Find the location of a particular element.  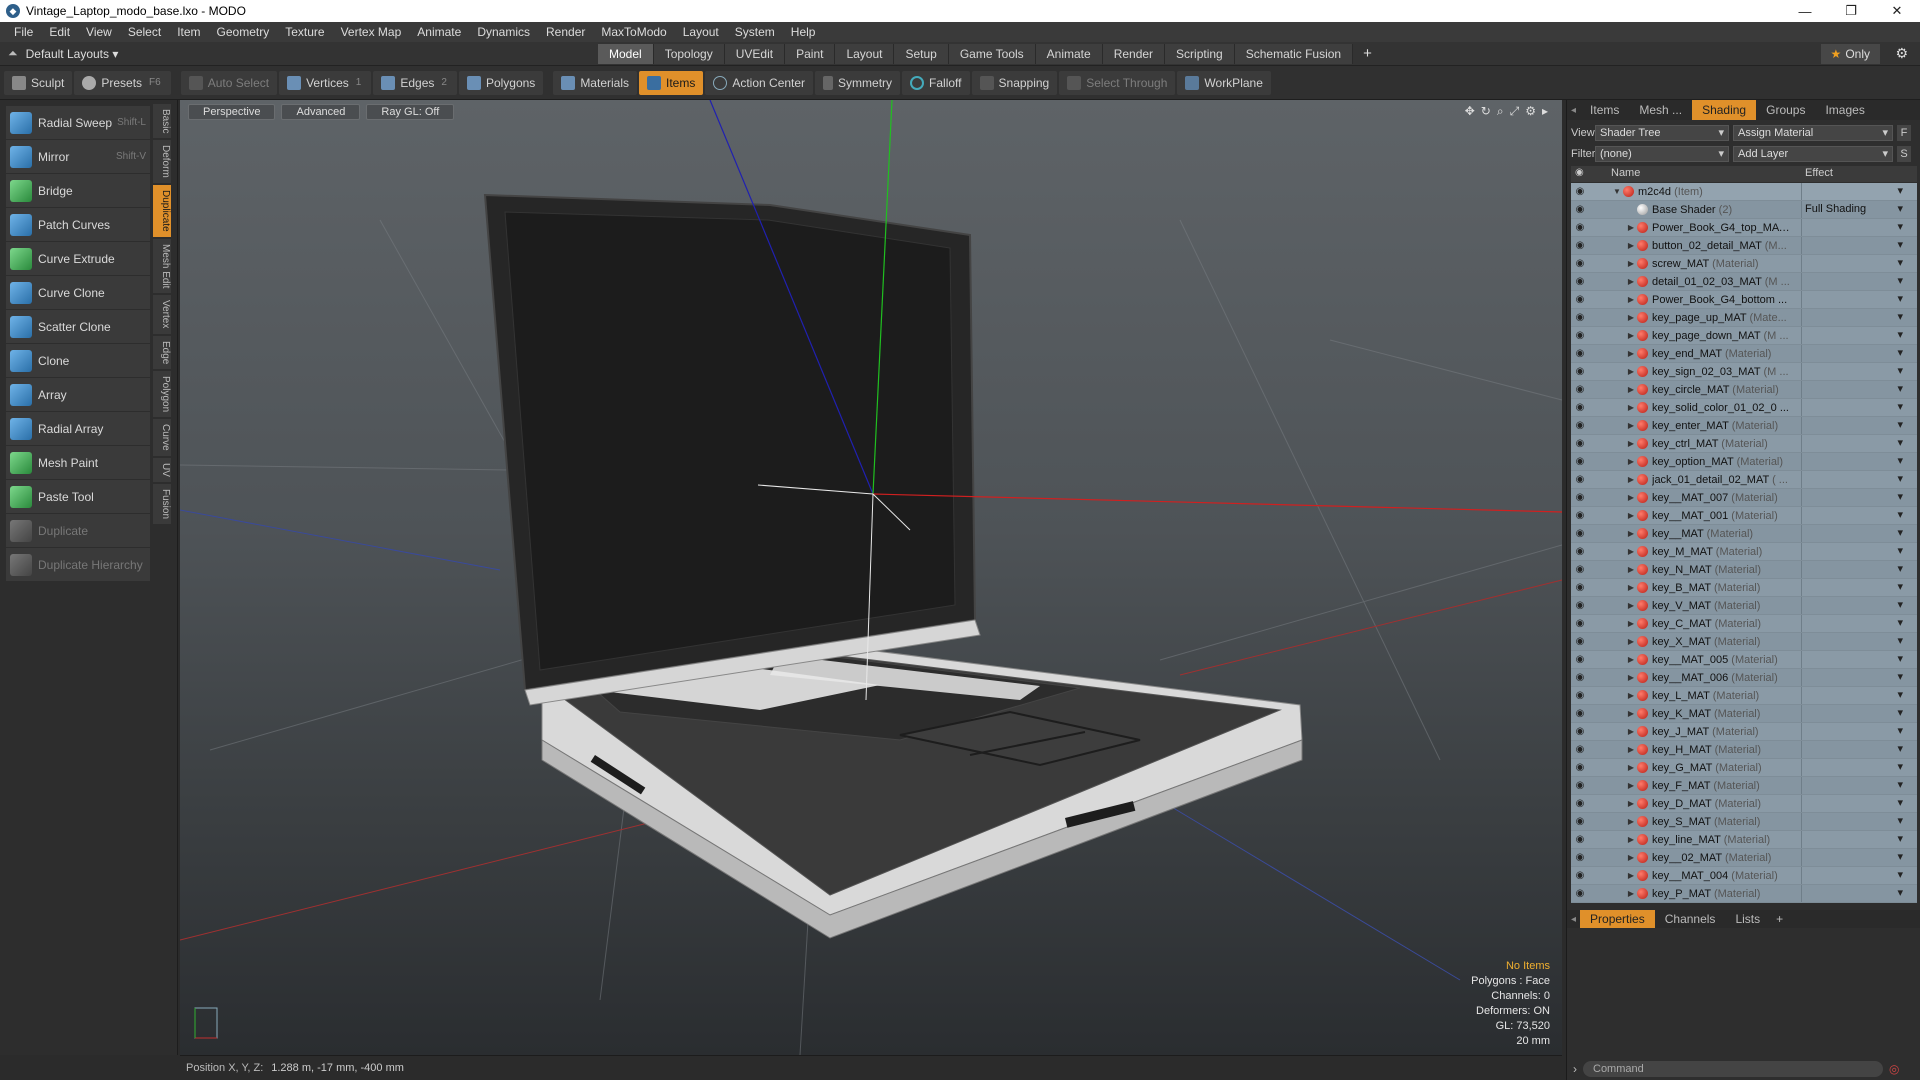

shader-tree-row: ◉ ▶ key_P_MAT (Material) is located at coordinates (1744, 894).